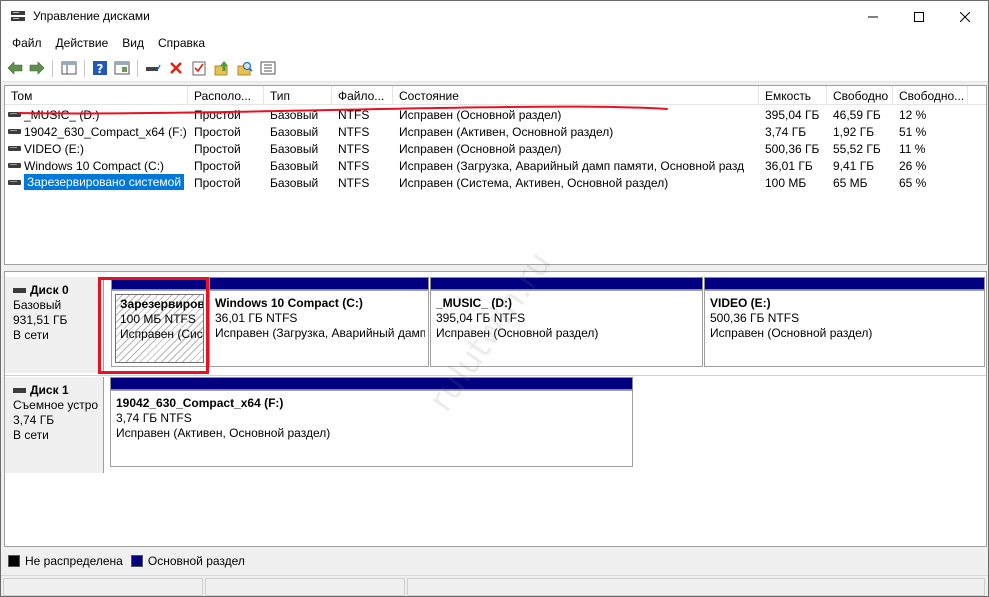 This screenshot has height=597, width=989. Describe the element at coordinates (792, 149) in the screenshot. I see `volume-capacity: 500,36 ГБ` at that location.